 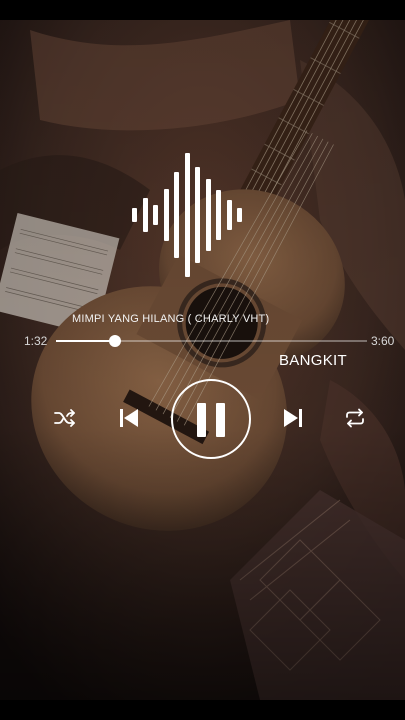 I want to click on letterbox-top, so click(x=202, y=10).